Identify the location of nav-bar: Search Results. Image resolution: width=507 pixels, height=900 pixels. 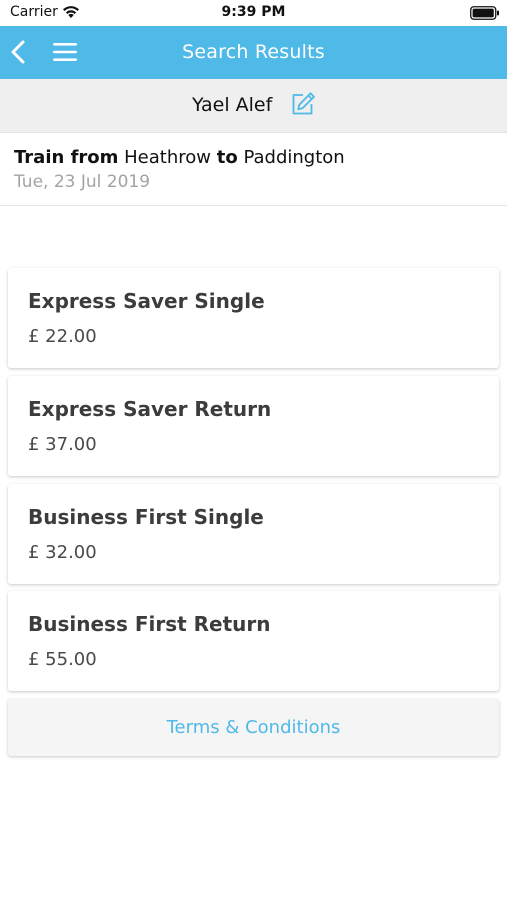
(253, 52).